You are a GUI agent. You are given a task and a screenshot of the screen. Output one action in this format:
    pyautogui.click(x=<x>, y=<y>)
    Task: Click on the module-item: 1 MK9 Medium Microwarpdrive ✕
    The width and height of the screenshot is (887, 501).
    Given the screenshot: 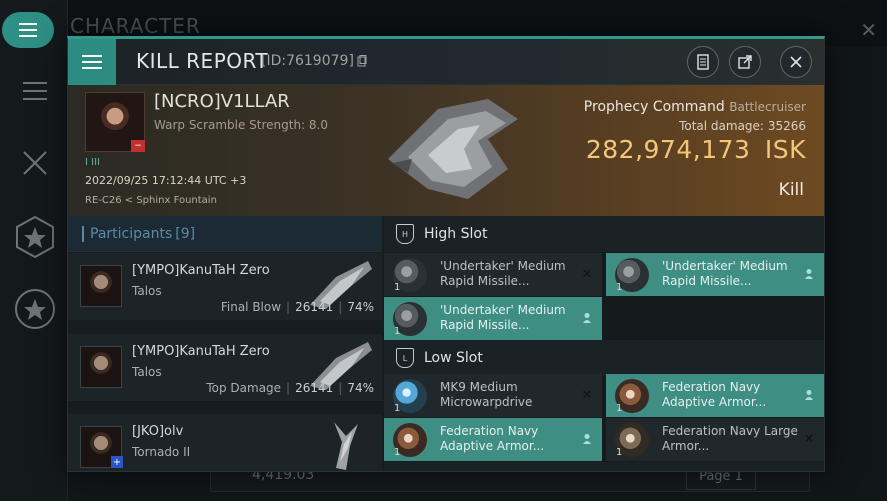 What is the action you would take?
    pyautogui.click(x=493, y=395)
    